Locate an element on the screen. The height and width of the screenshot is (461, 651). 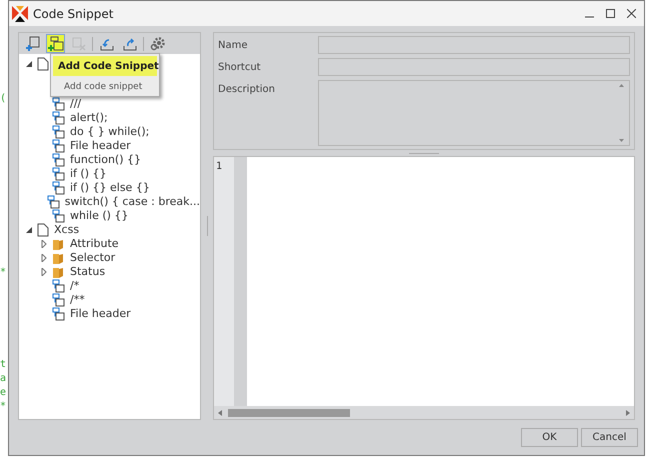
dialog-button: OK is located at coordinates (549, 437).